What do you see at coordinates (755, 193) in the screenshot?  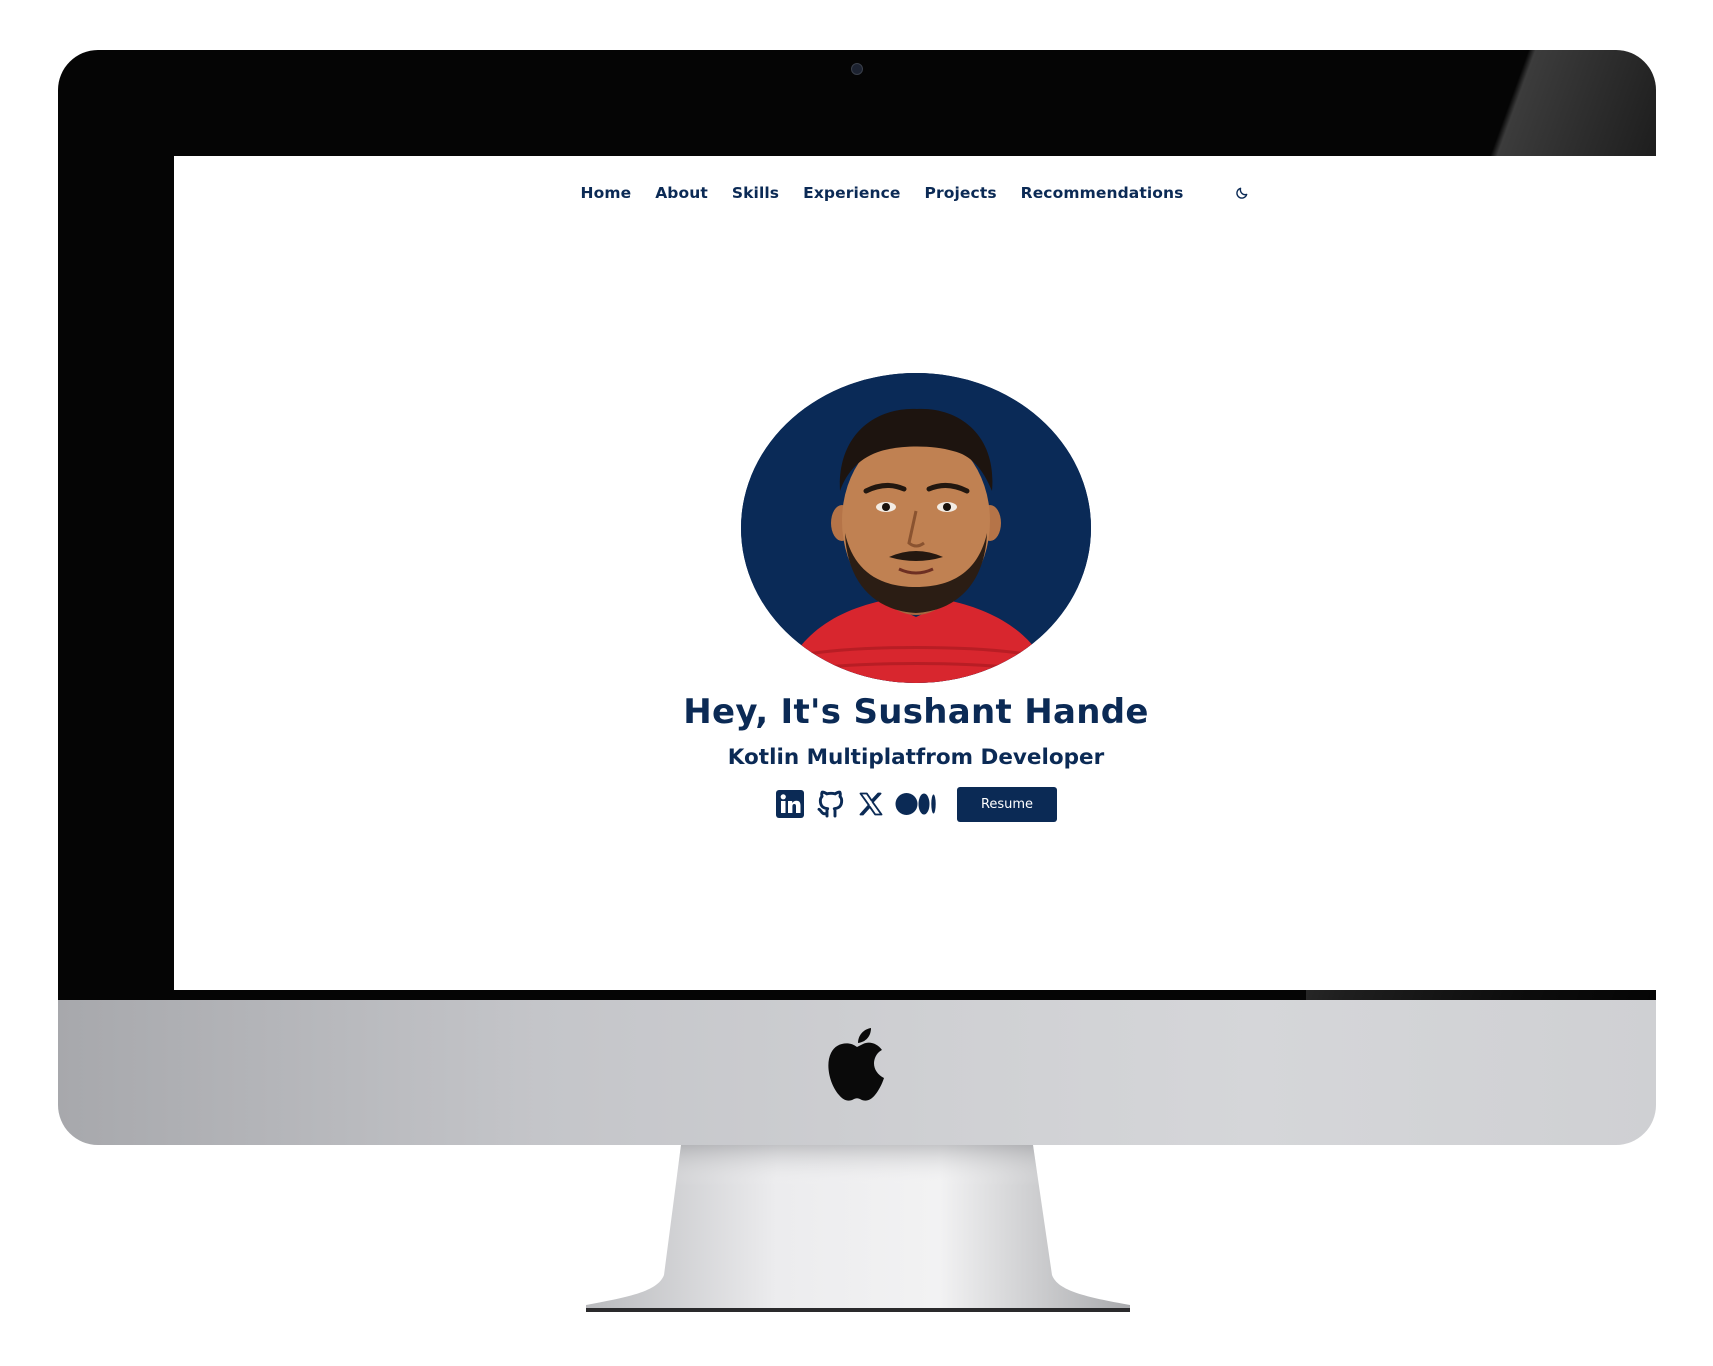 I see `nav-skills: Skills` at bounding box center [755, 193].